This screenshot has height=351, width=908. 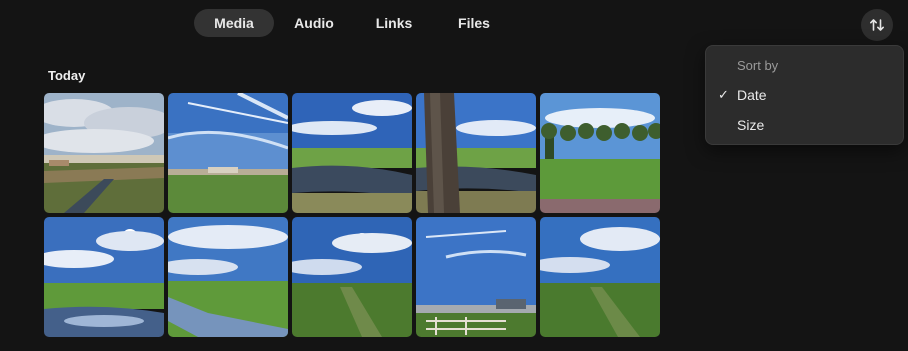 I want to click on tab-audio: Audio, so click(x=314, y=23).